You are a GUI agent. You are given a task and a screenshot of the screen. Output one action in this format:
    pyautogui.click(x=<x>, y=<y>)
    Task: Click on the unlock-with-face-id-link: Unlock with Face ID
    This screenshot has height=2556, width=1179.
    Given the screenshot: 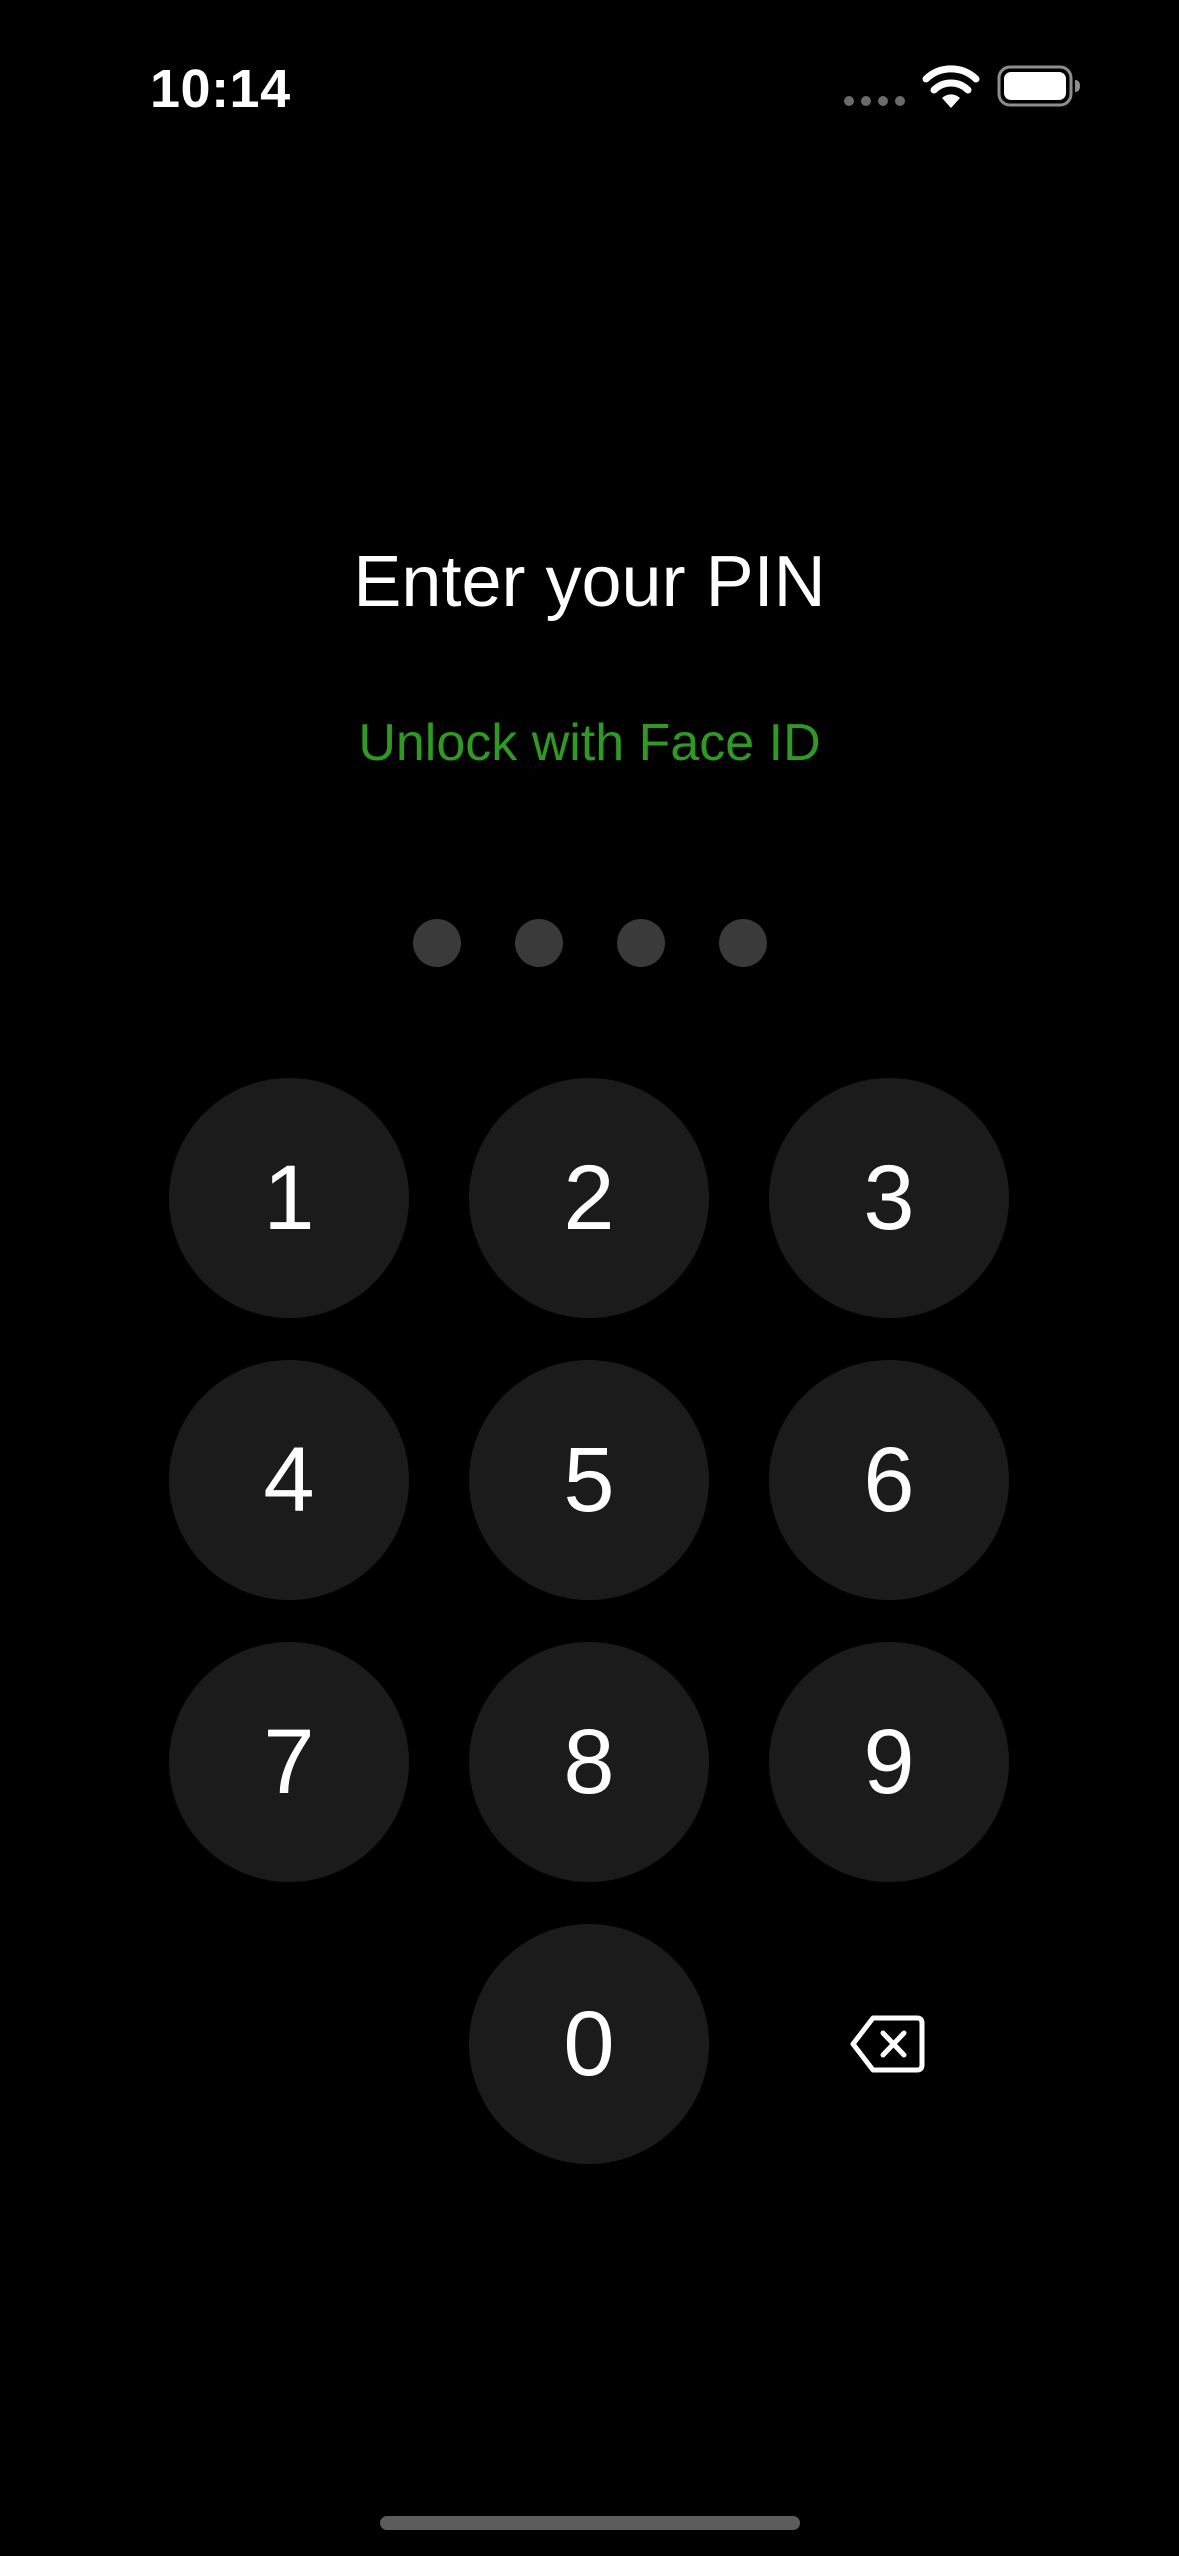 What is the action you would take?
    pyautogui.click(x=589, y=743)
    